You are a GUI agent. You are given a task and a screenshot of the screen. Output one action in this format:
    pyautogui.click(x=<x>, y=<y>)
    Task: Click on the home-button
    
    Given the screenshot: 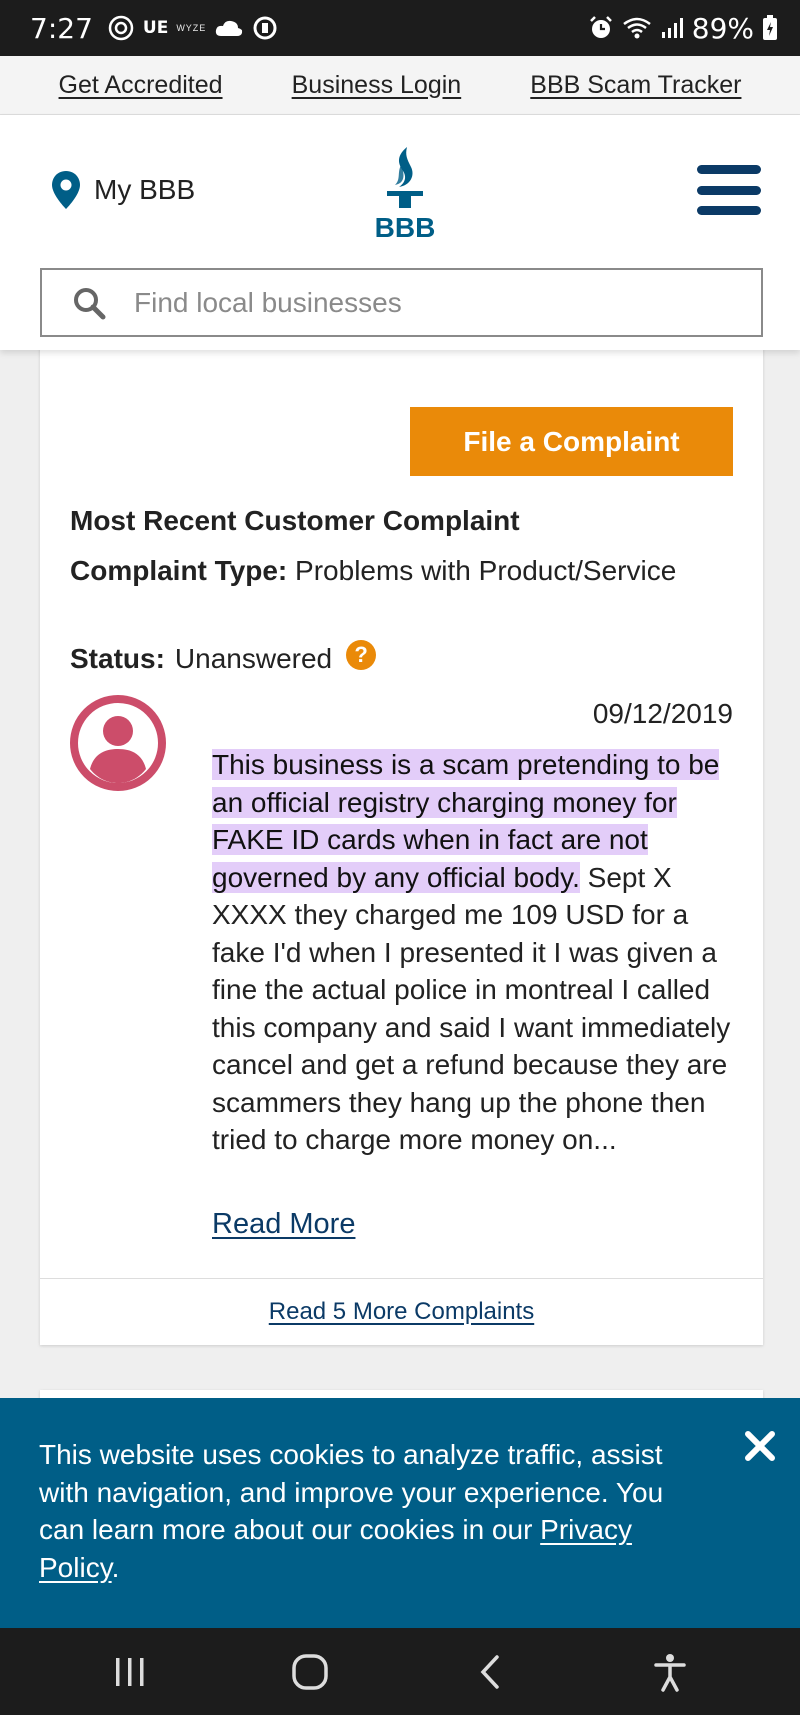 What is the action you would take?
    pyautogui.click(x=310, y=1672)
    